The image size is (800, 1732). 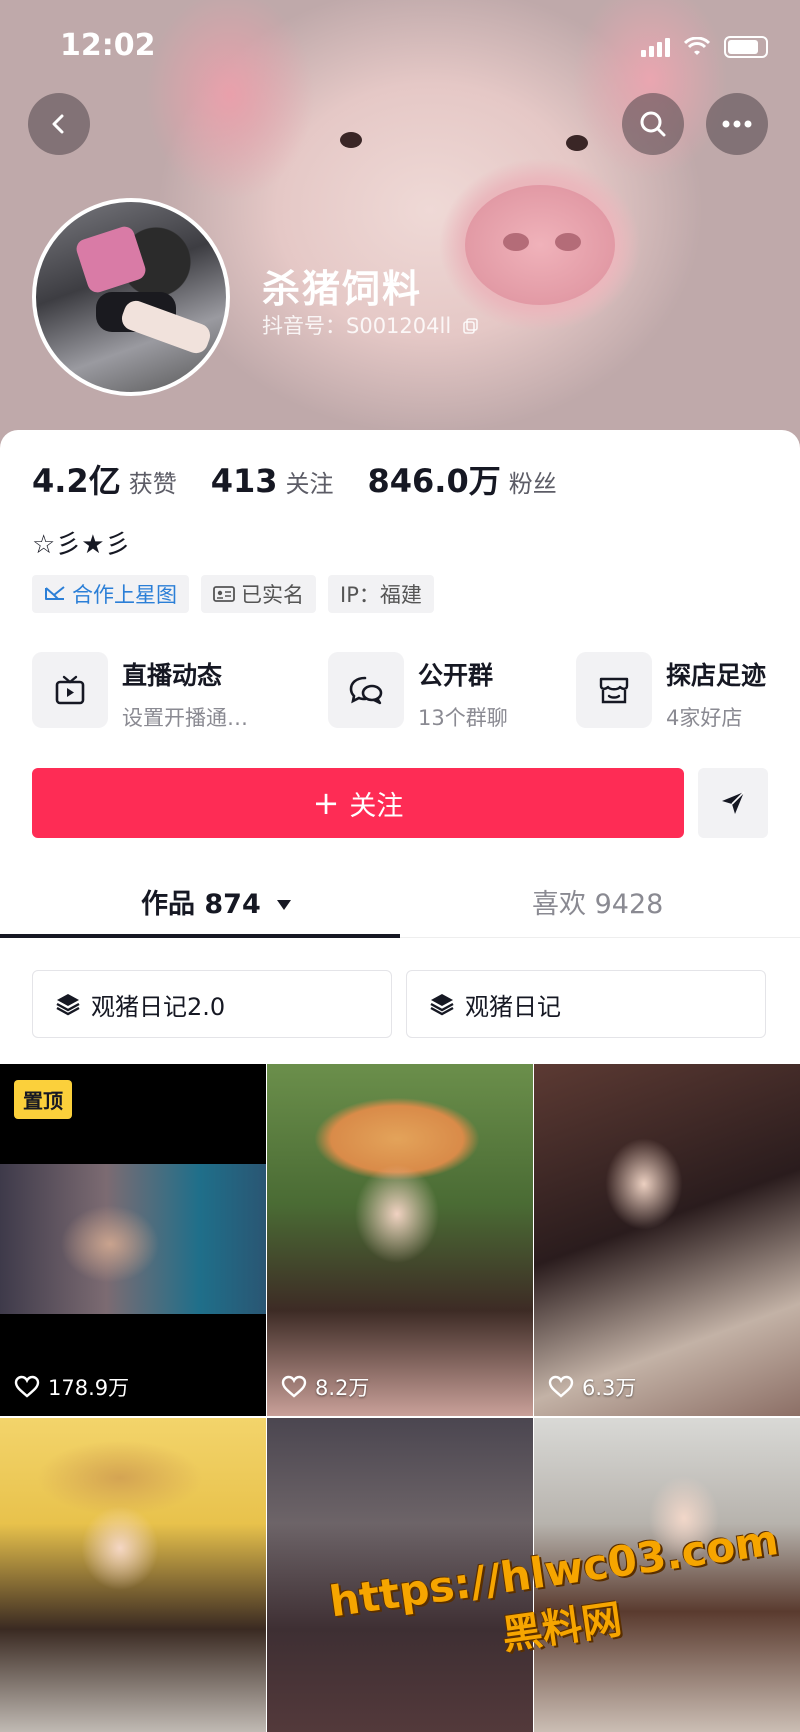 What do you see at coordinates (597, 901) in the screenshot?
I see `tab-likes: 喜欢 9428` at bounding box center [597, 901].